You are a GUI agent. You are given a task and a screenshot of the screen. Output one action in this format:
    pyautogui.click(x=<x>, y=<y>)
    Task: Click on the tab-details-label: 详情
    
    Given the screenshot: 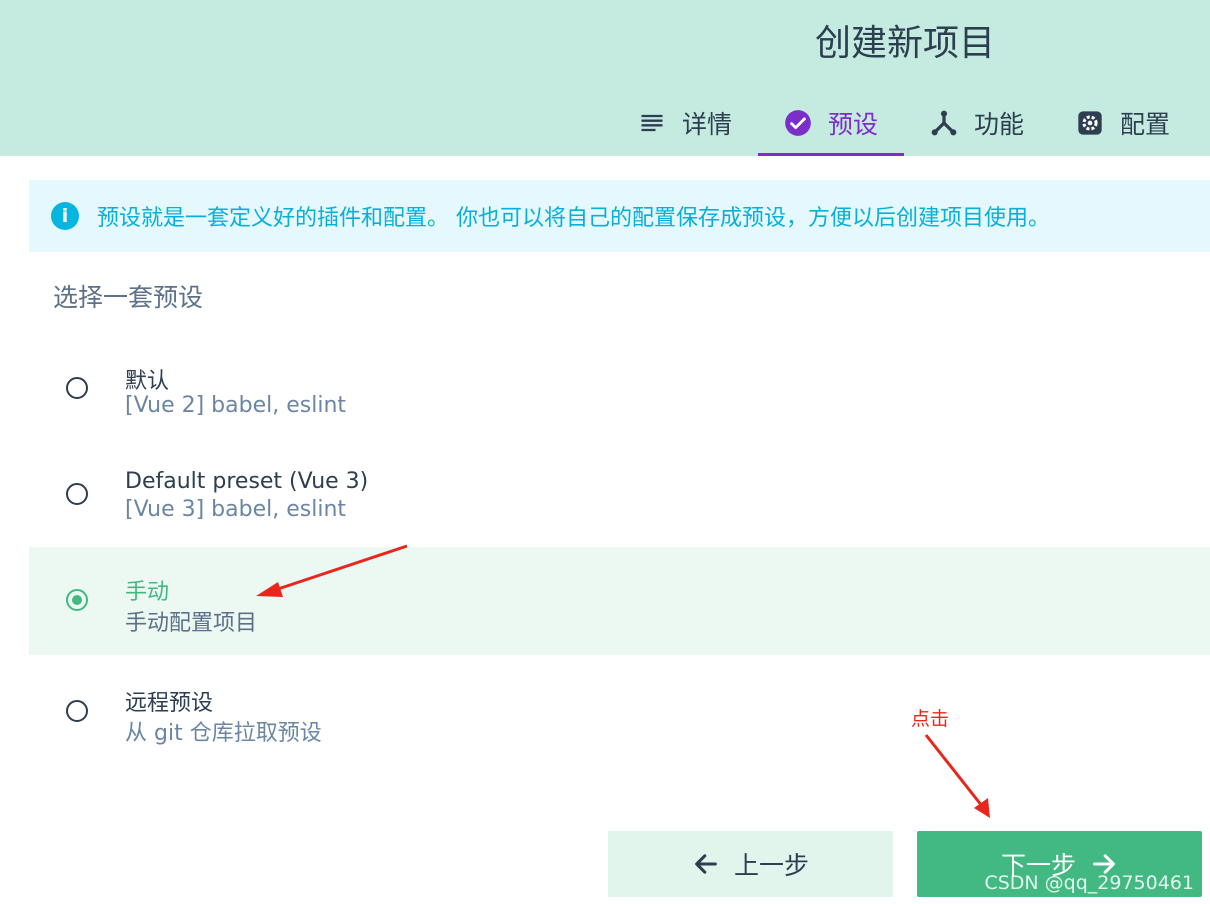 What is the action you would take?
    pyautogui.click(x=707, y=124)
    